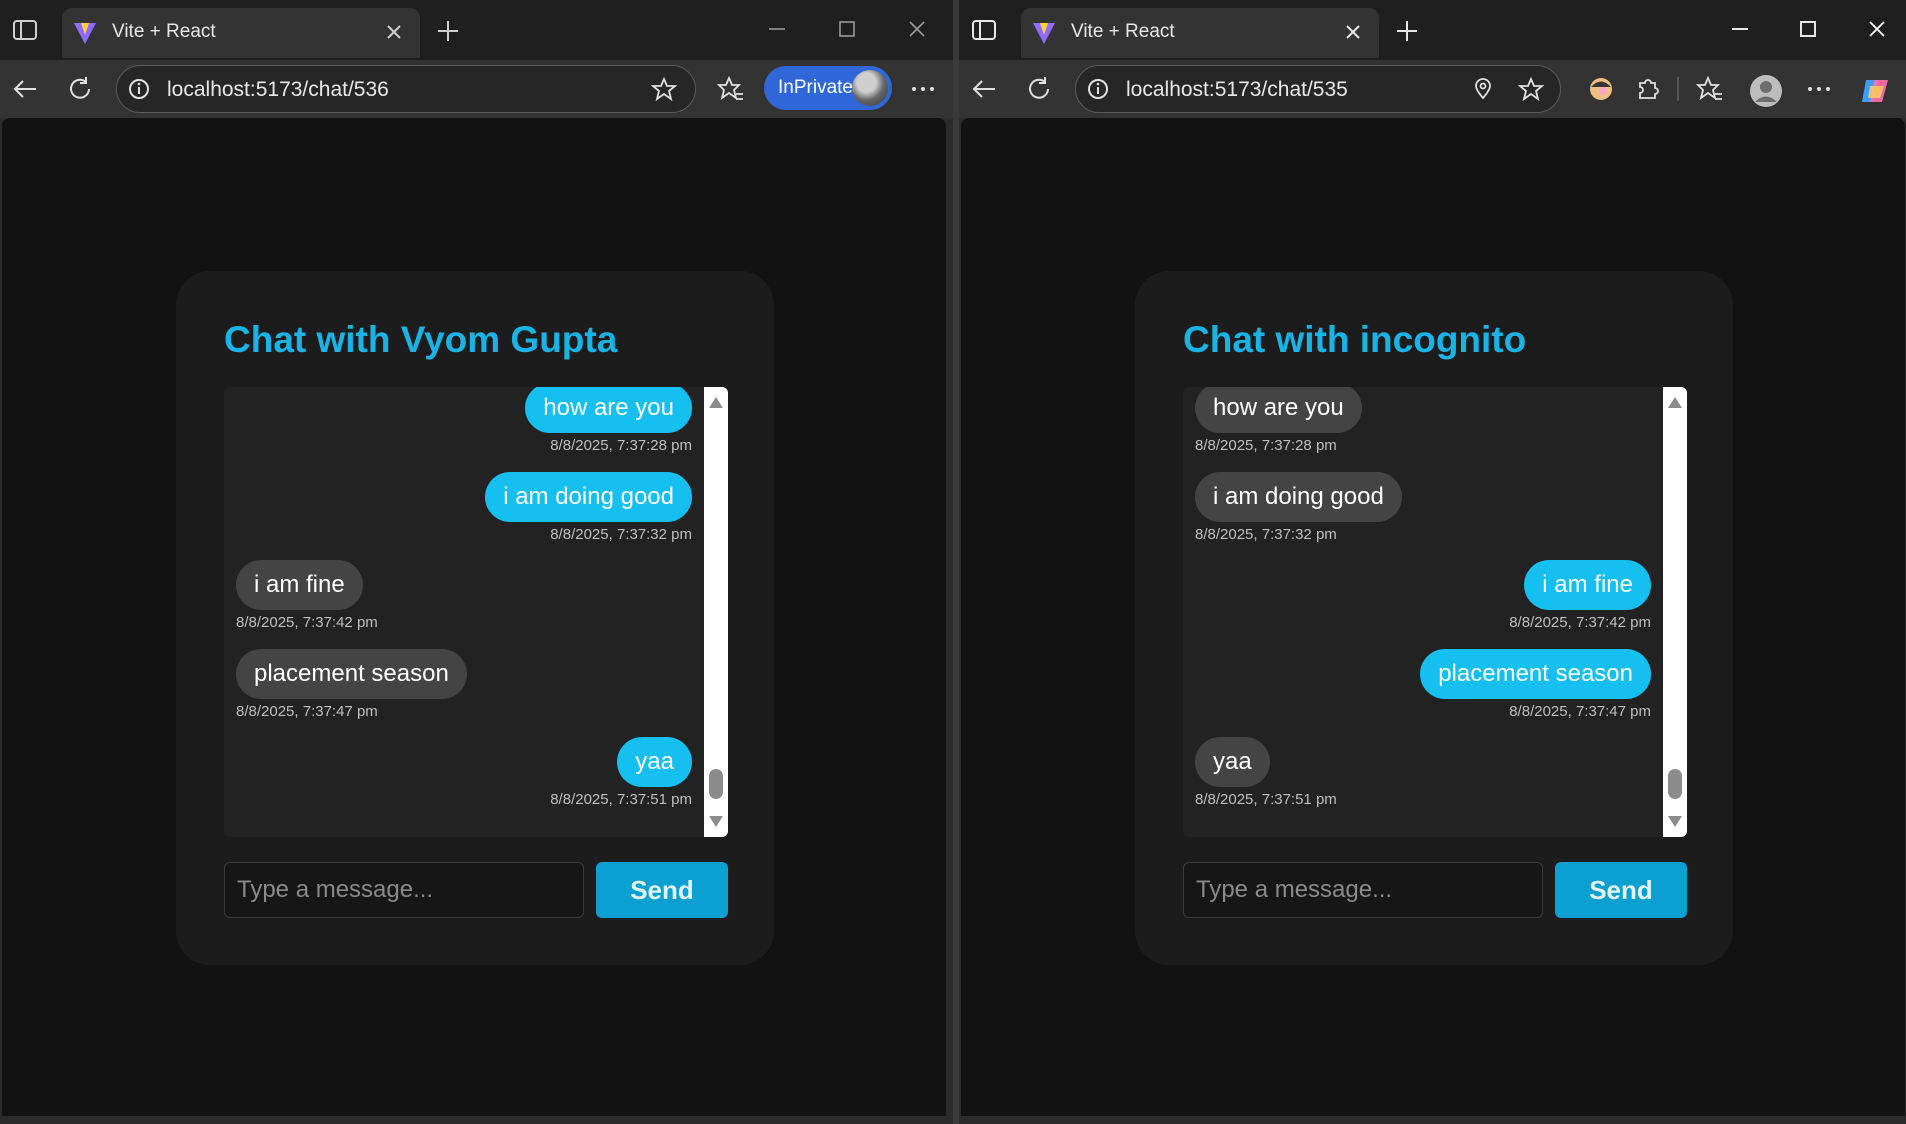 This screenshot has height=1124, width=1906. I want to click on extension-avatar-icon, so click(1601, 89).